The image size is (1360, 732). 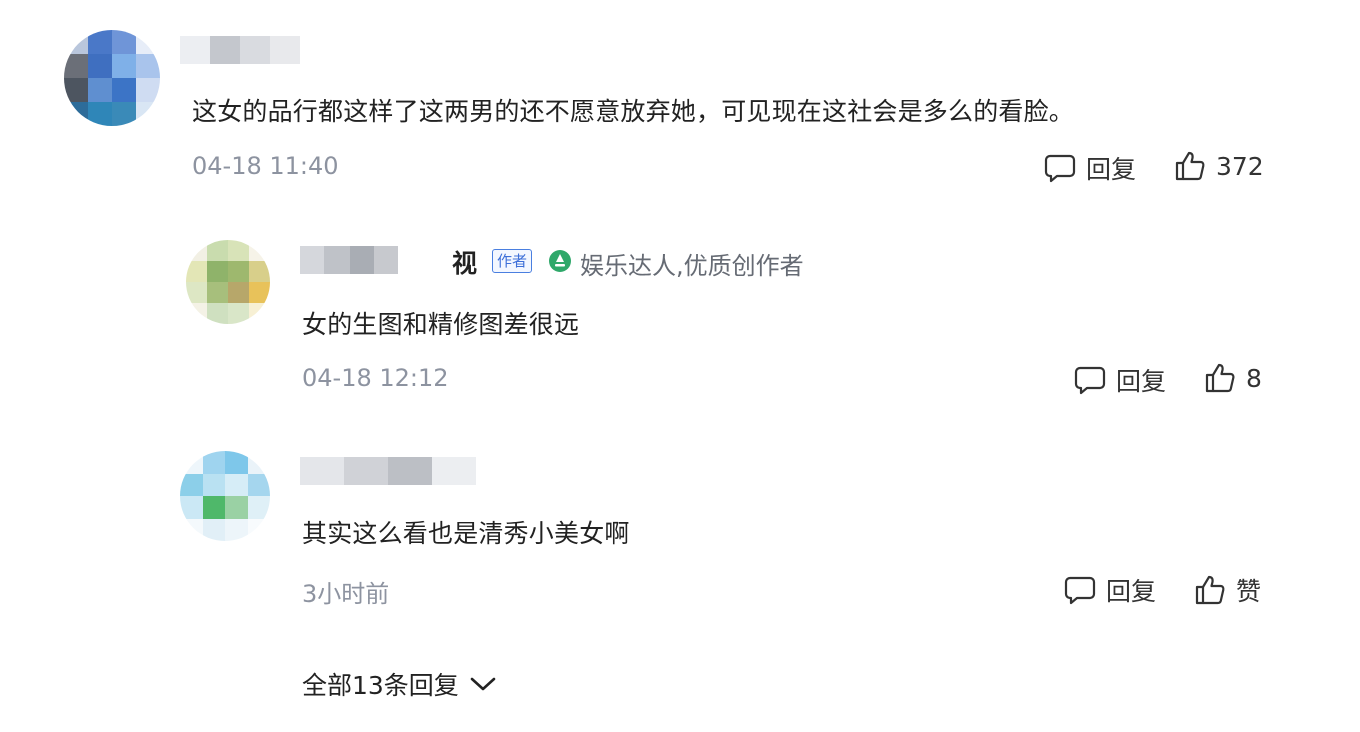 I want to click on username-visible: 视, so click(x=465, y=263).